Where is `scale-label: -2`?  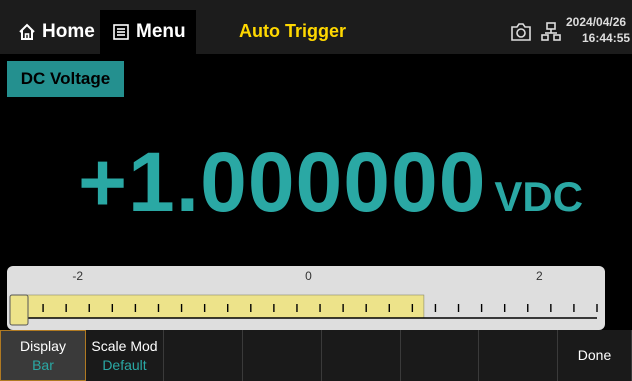 scale-label: -2 is located at coordinates (77, 276).